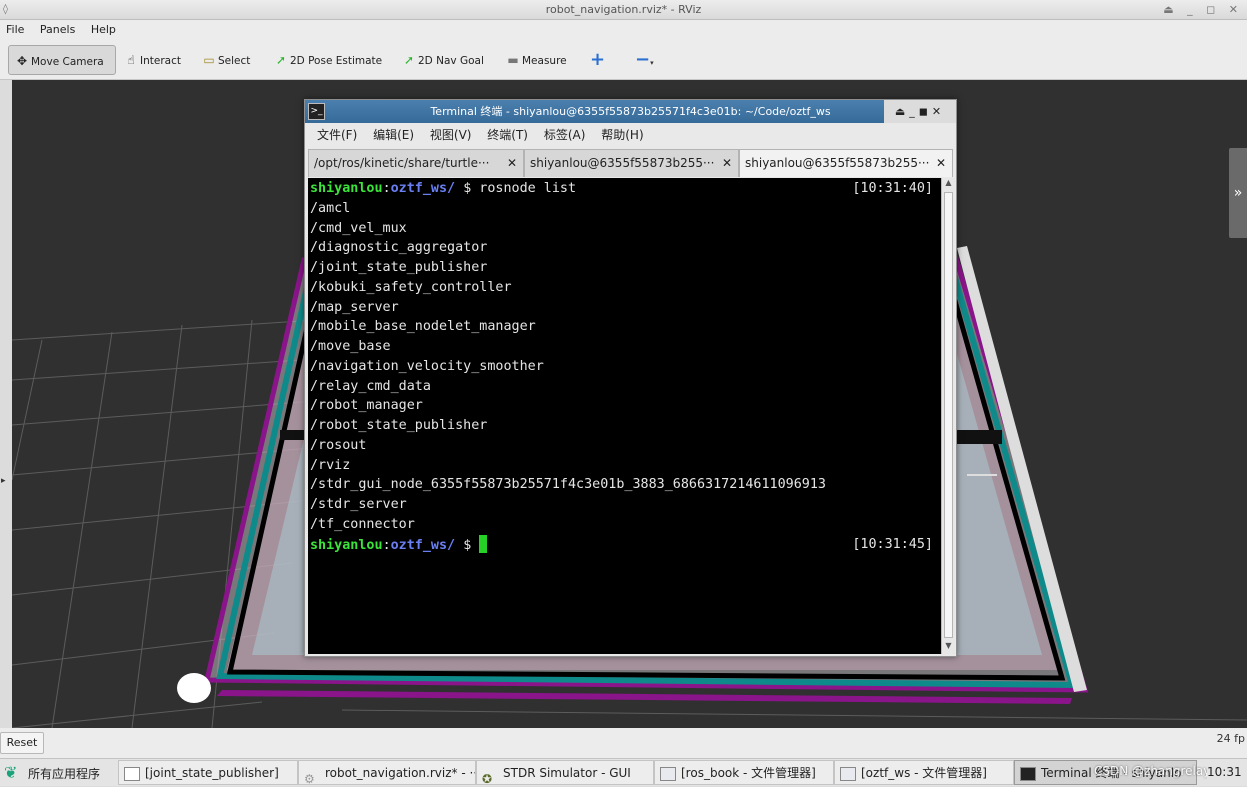  What do you see at coordinates (370, 386) in the screenshot?
I see `terminal-output-line: /relay_cmd_data` at bounding box center [370, 386].